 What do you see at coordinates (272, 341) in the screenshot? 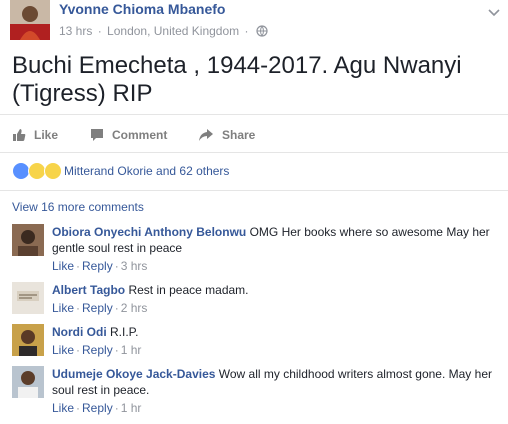
I see `comment-body: Nordi Odi R.I.P. Like · Reply · 1 hr` at bounding box center [272, 341].